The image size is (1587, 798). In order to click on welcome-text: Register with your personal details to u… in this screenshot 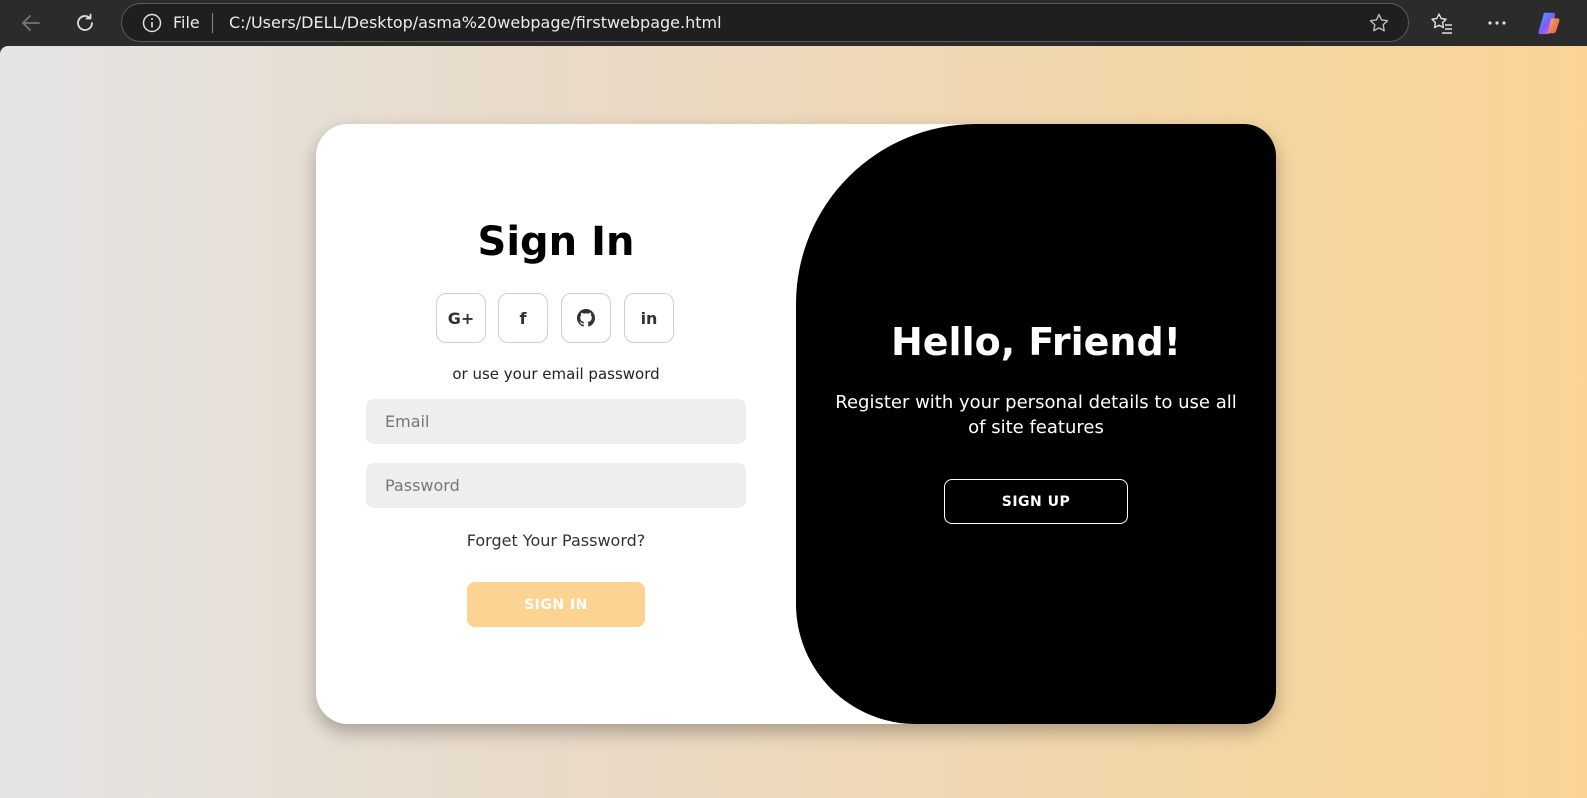, I will do `click(1036, 415)`.